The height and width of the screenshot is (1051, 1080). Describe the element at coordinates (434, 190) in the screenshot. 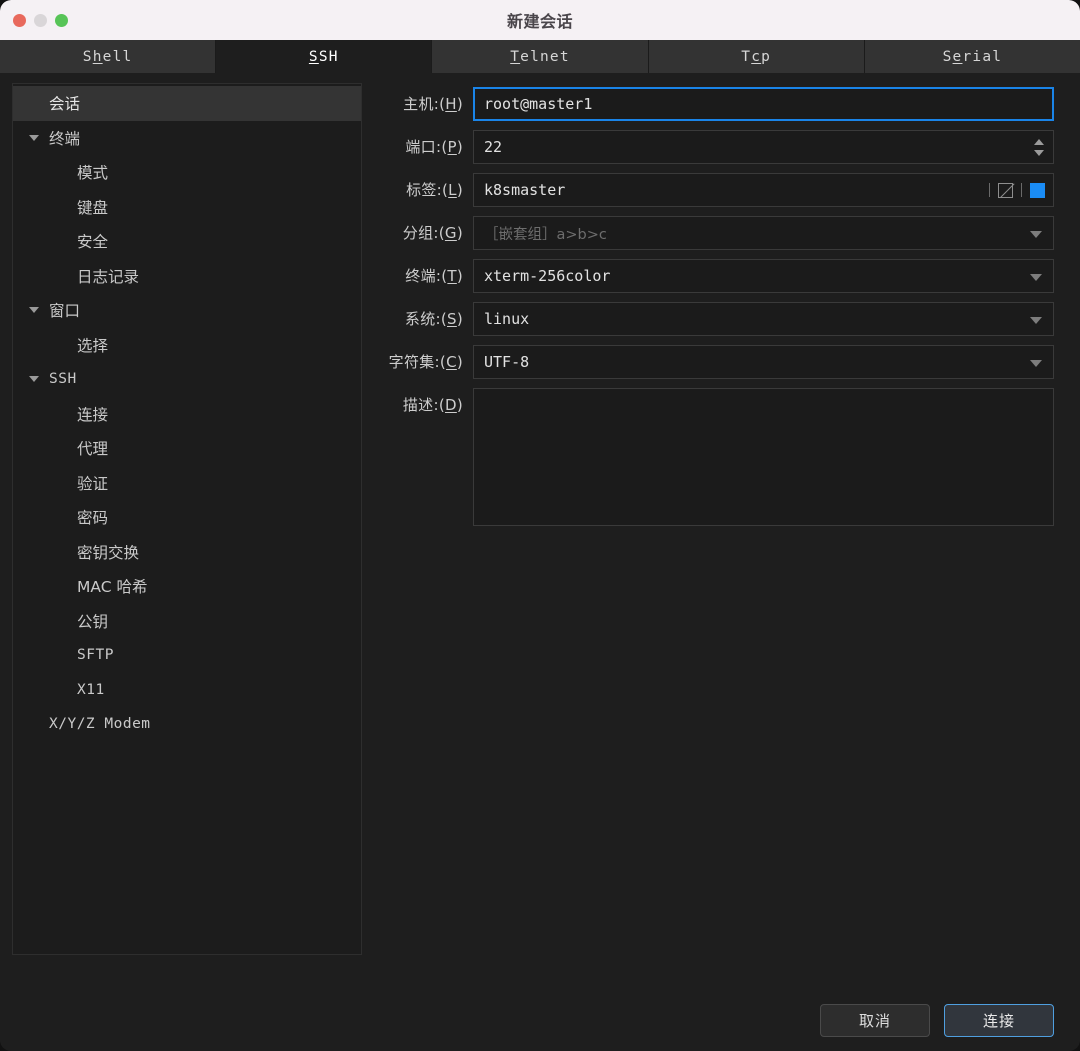

I see `tag-label: 标签:(L)` at that location.